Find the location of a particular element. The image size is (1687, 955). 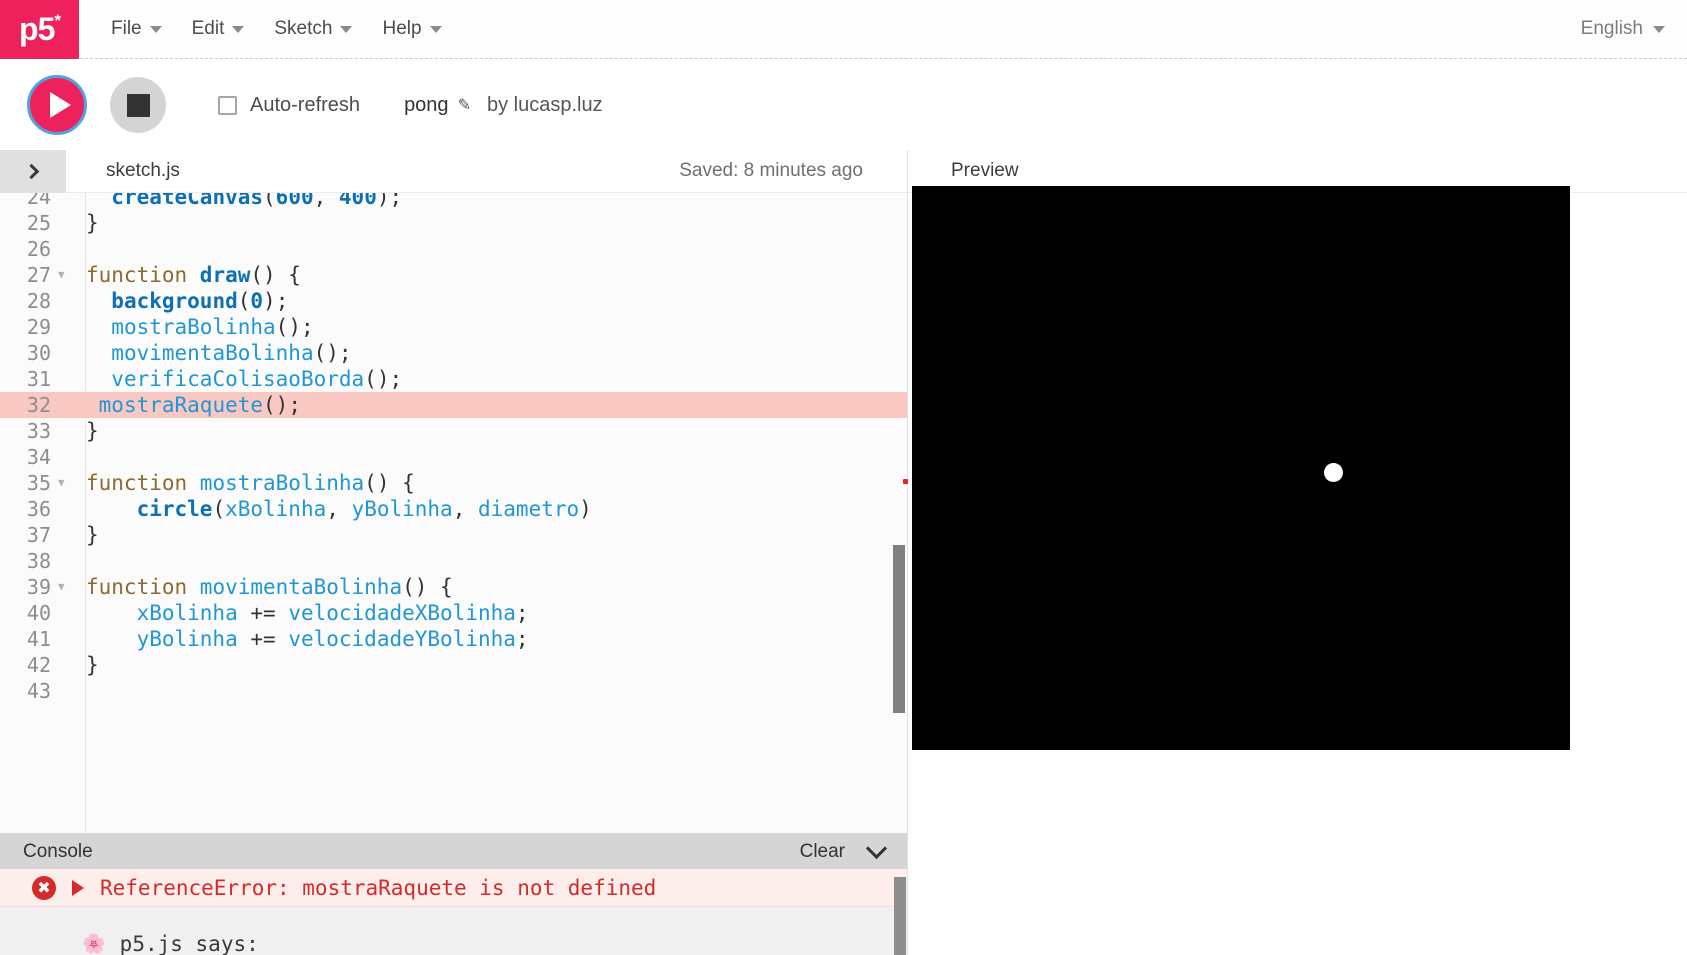

auto-refresh-checkbox is located at coordinates (227, 105).